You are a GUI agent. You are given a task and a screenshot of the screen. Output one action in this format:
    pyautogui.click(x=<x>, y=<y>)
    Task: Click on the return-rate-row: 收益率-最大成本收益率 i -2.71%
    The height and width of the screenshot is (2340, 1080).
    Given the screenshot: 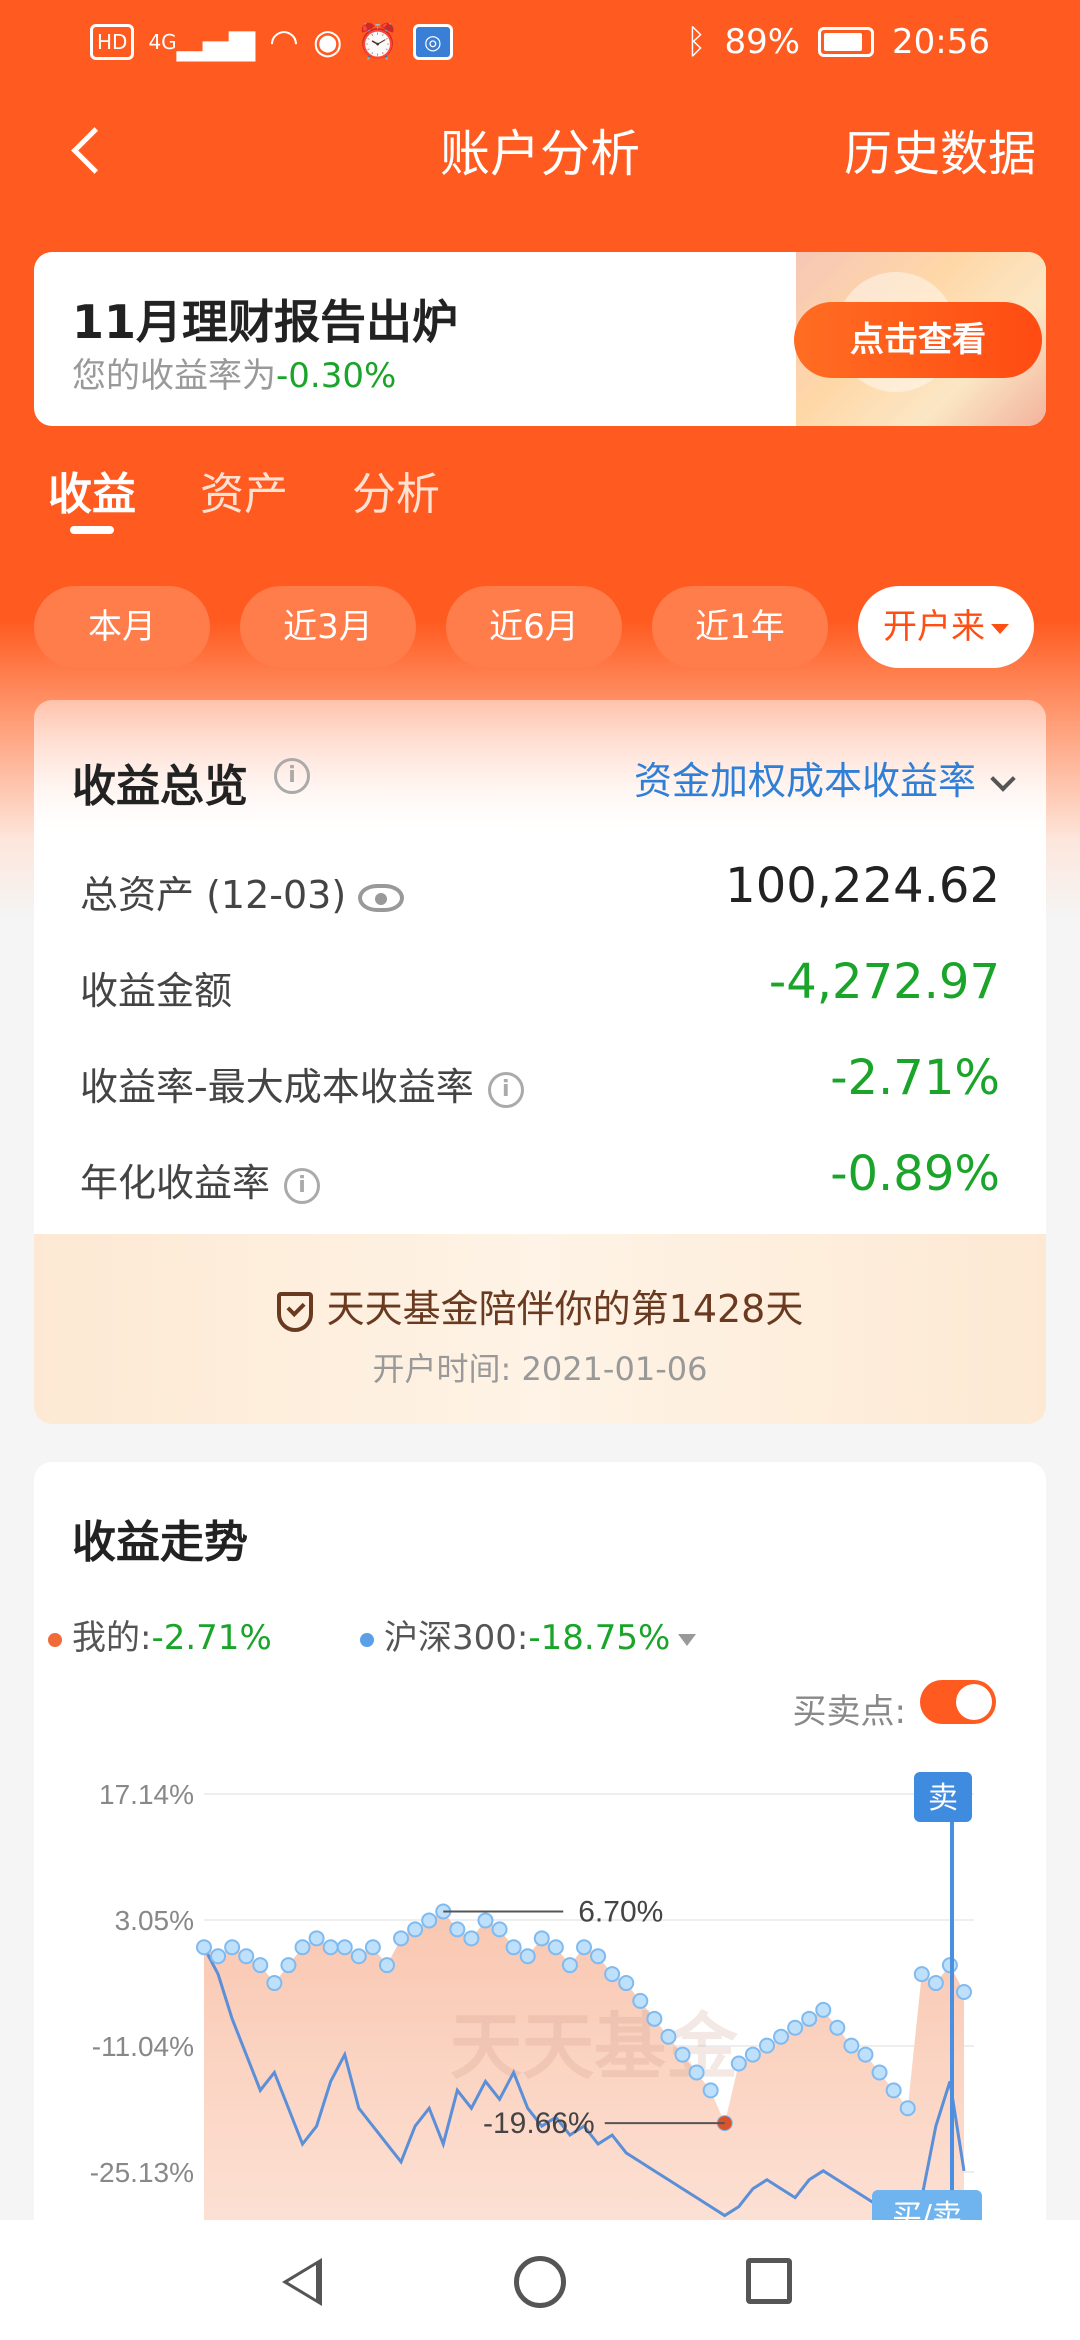 What is the action you would take?
    pyautogui.click(x=540, y=1080)
    